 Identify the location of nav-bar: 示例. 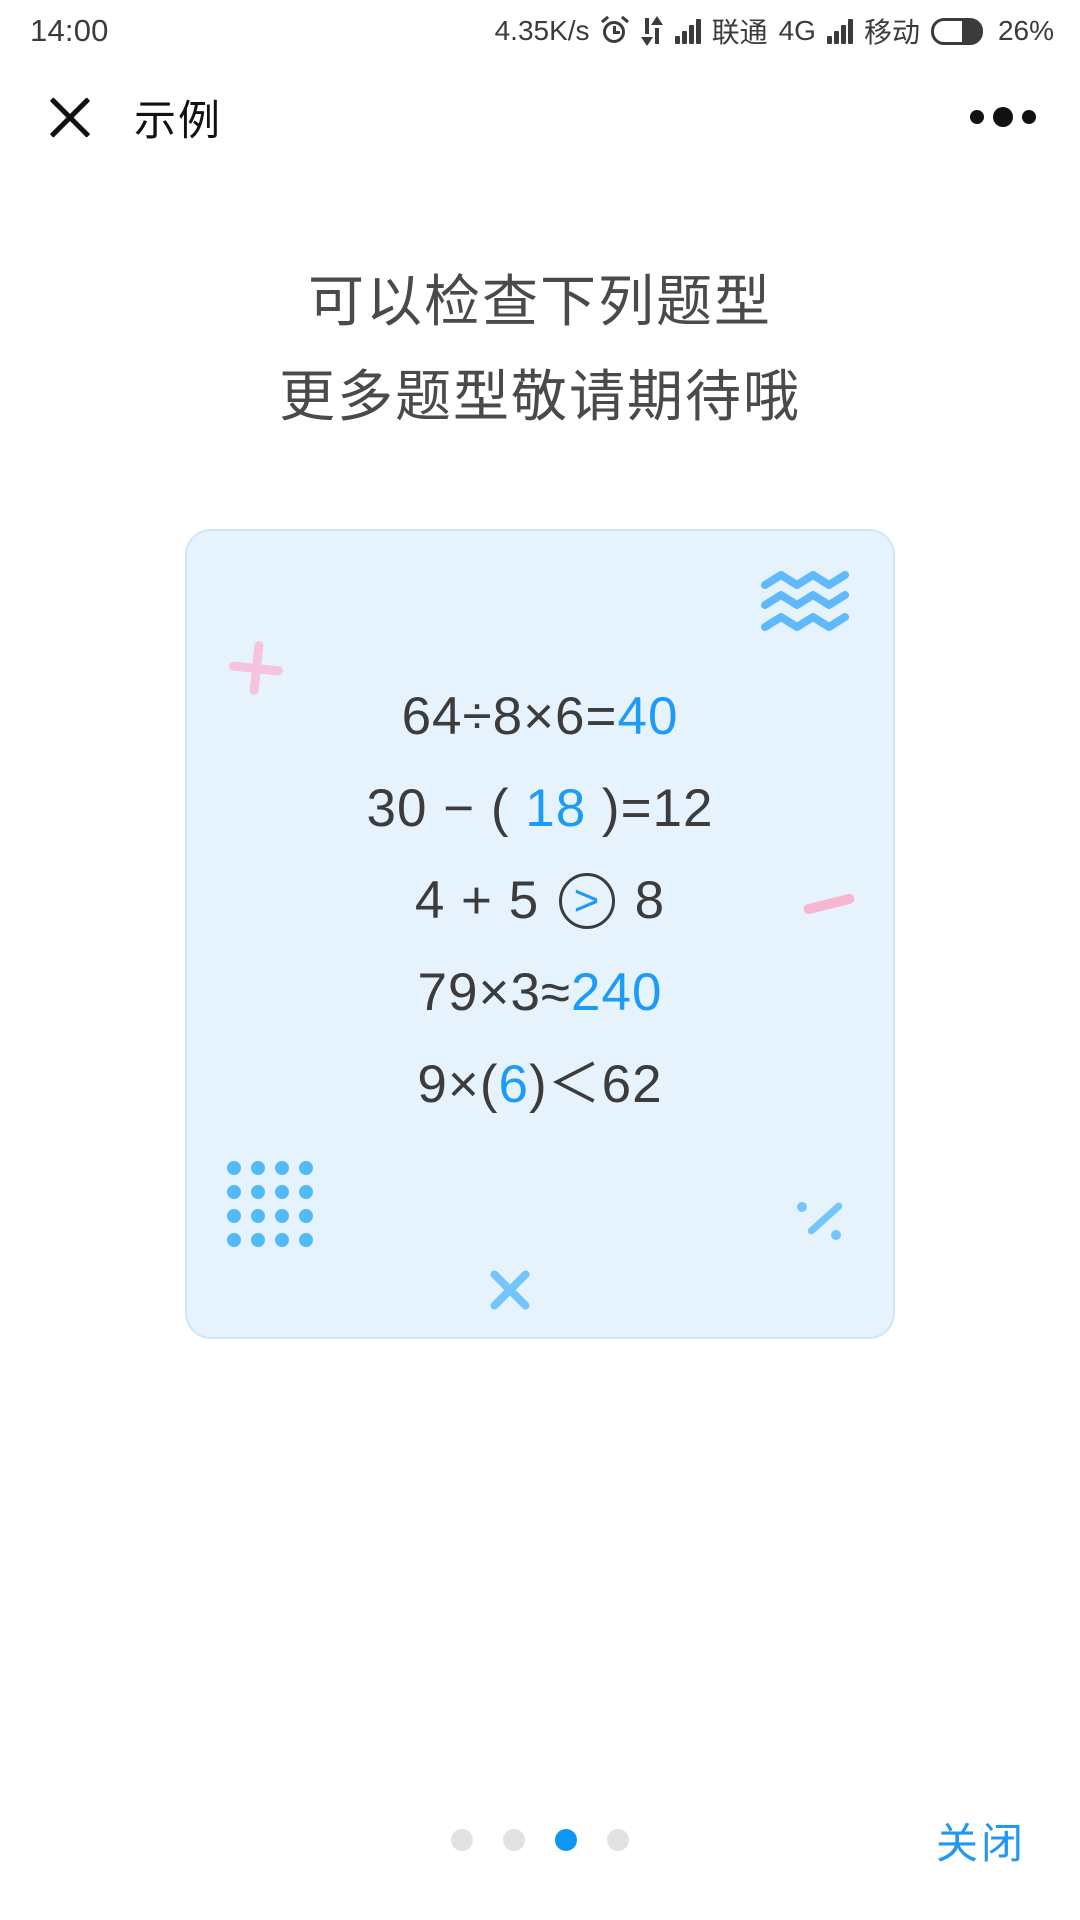
(540, 117).